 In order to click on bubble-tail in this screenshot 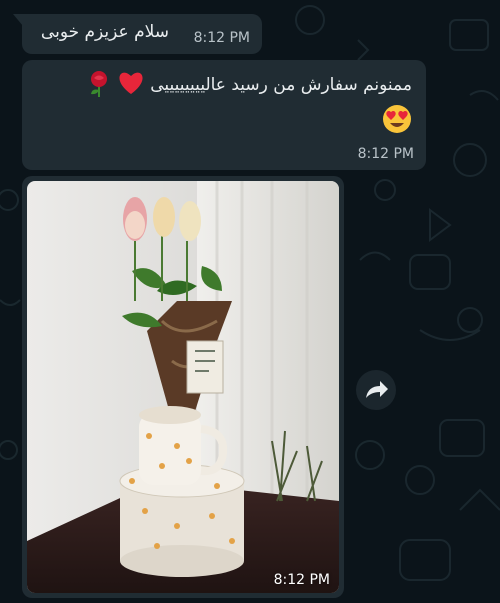, I will do `click(18, 20)`.